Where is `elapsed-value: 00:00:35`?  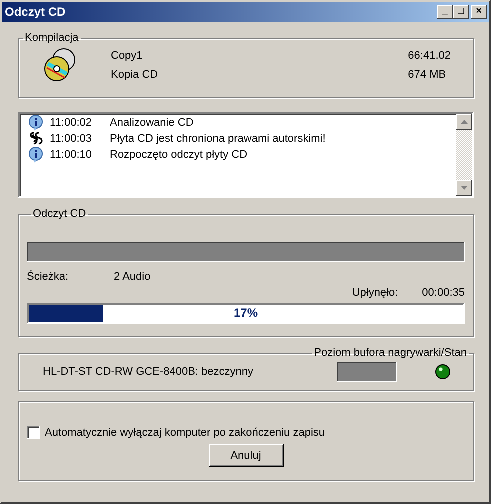
elapsed-value: 00:00:35 is located at coordinates (443, 293).